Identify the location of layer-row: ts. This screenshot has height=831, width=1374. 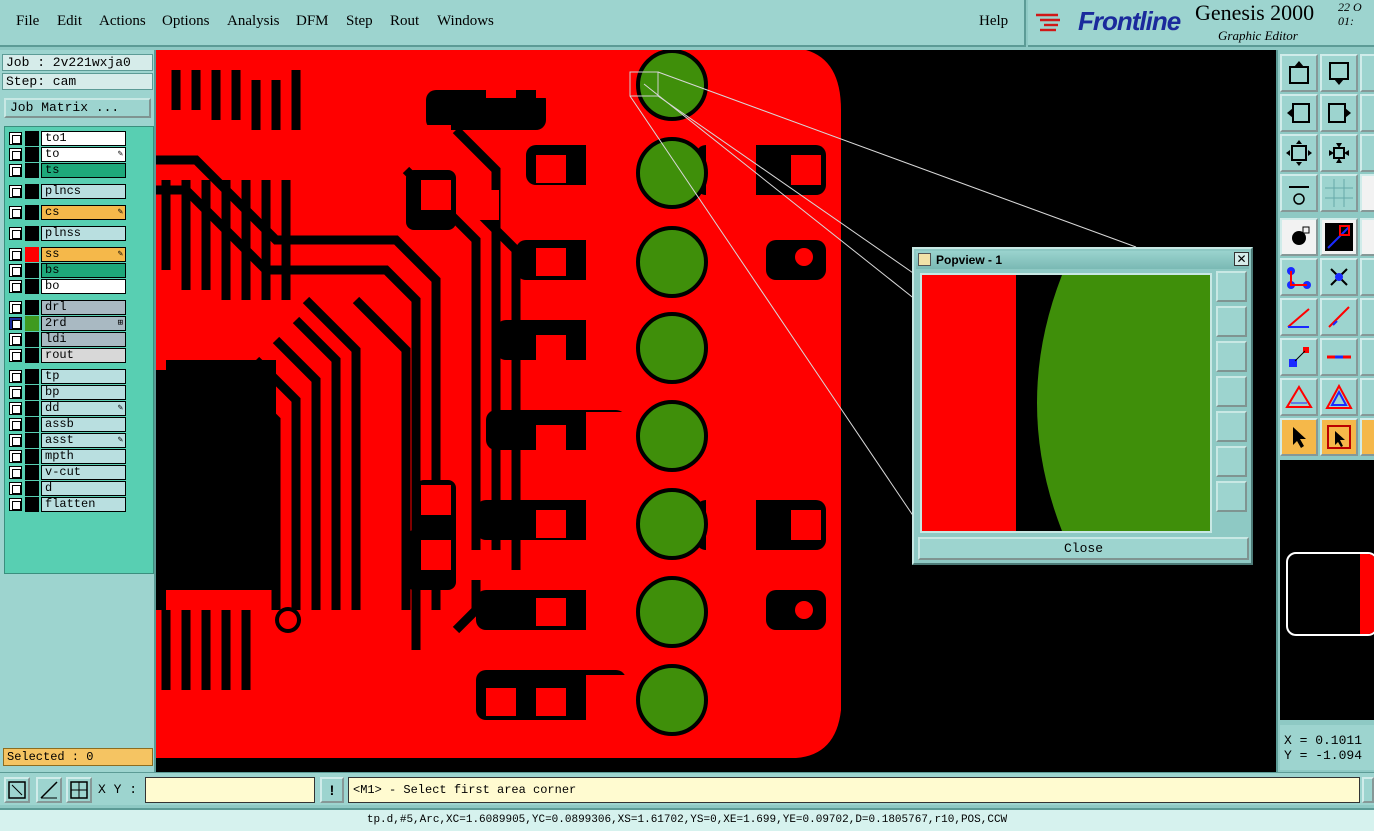
(66, 170).